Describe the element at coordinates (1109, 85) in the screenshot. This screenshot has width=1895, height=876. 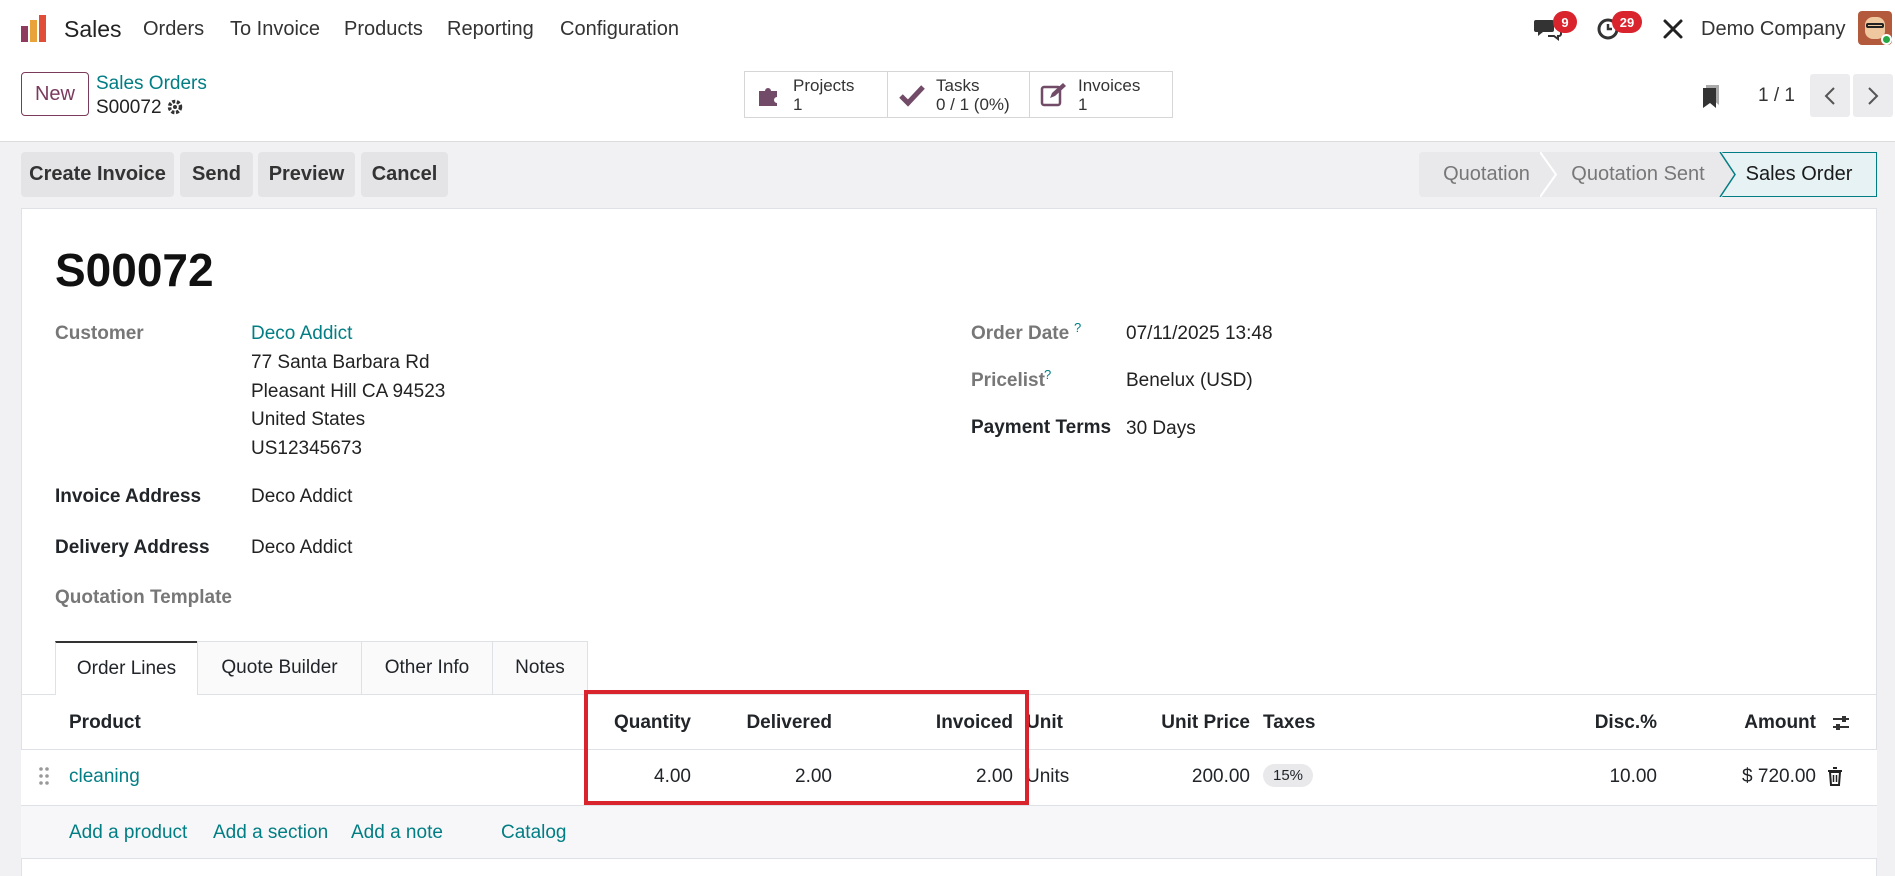
I see `invoices-label: Invoices` at that location.